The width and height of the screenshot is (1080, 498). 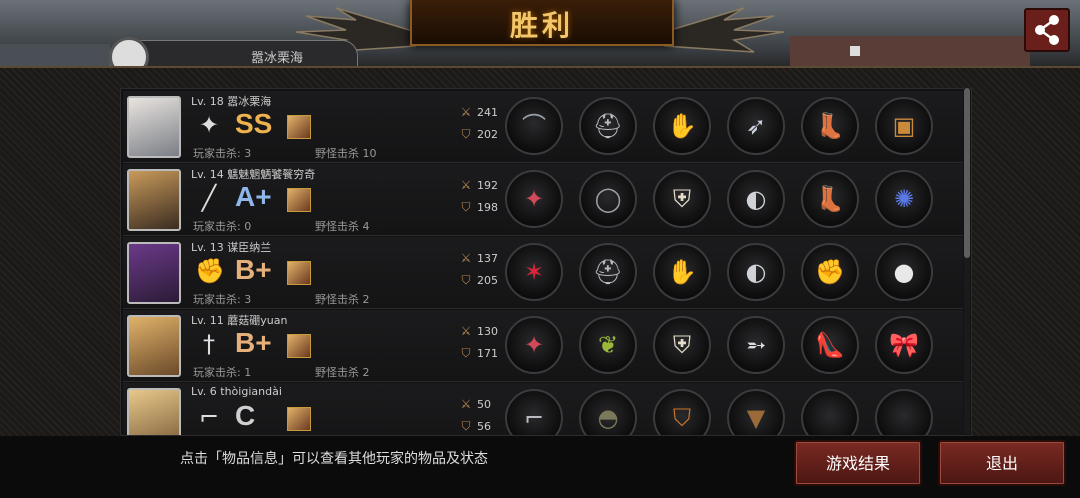 I want to click on item-slot: ●, so click(x=904, y=272).